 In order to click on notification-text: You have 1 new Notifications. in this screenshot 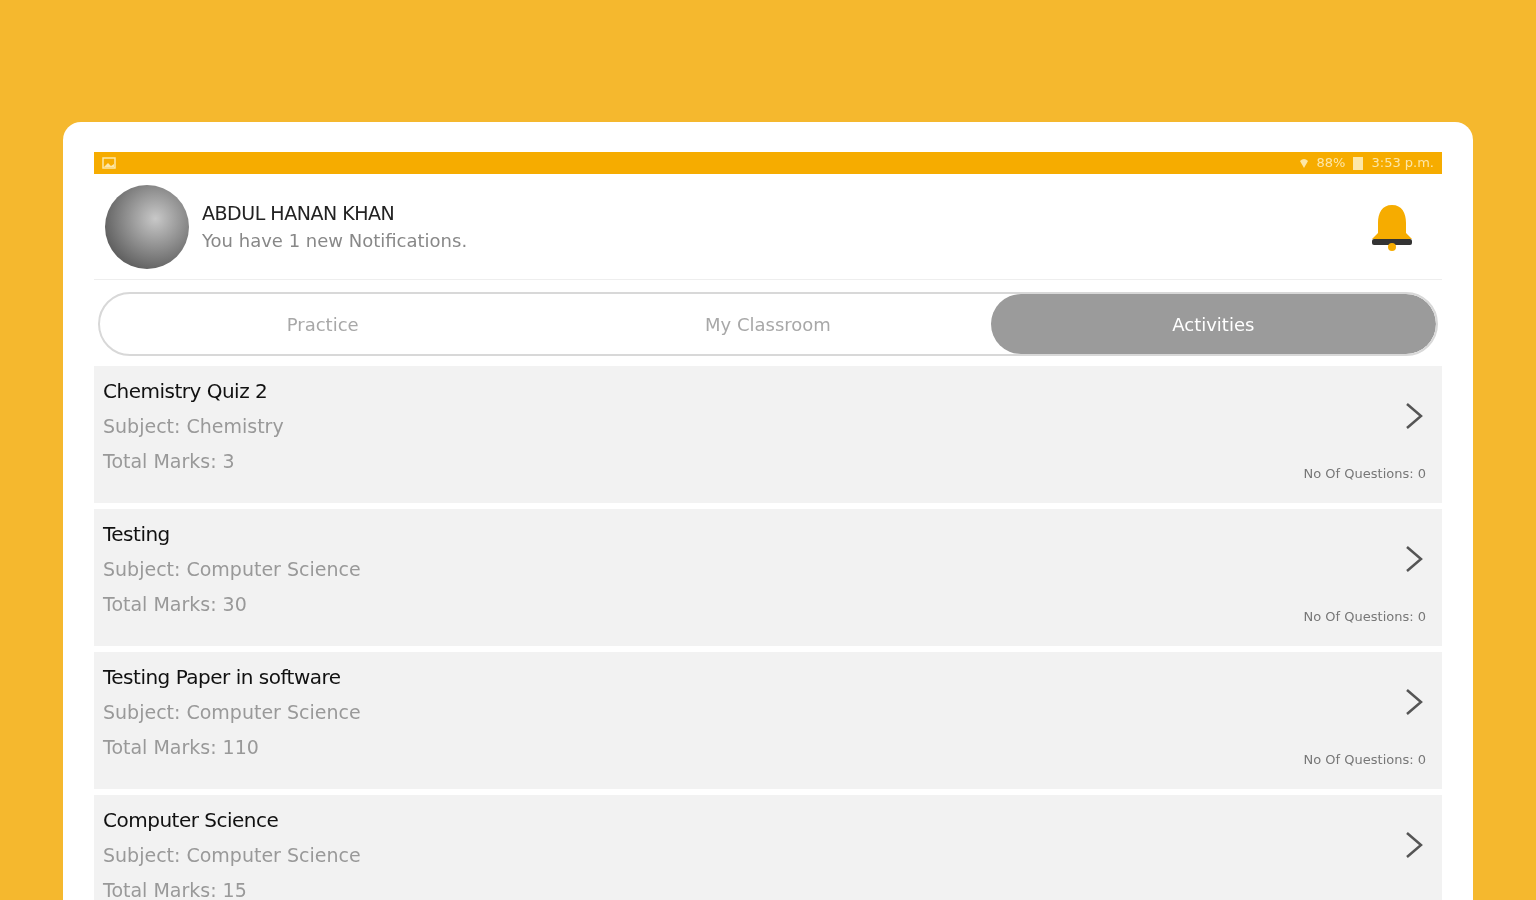, I will do `click(335, 241)`.